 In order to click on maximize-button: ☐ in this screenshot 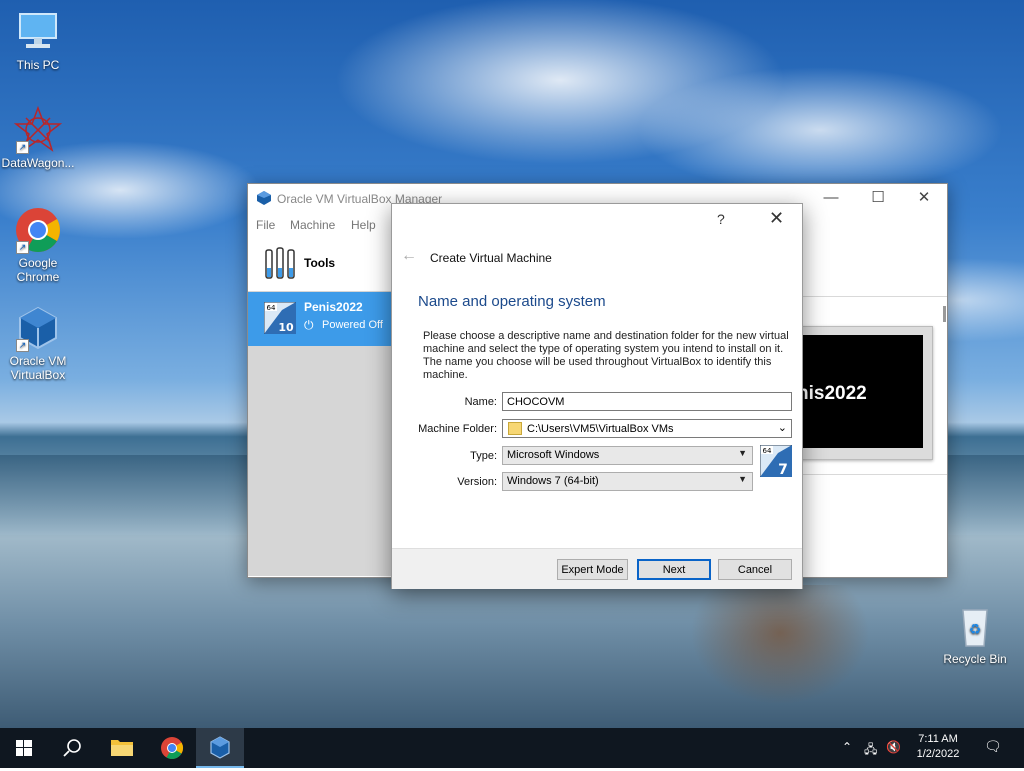, I will do `click(878, 199)`.